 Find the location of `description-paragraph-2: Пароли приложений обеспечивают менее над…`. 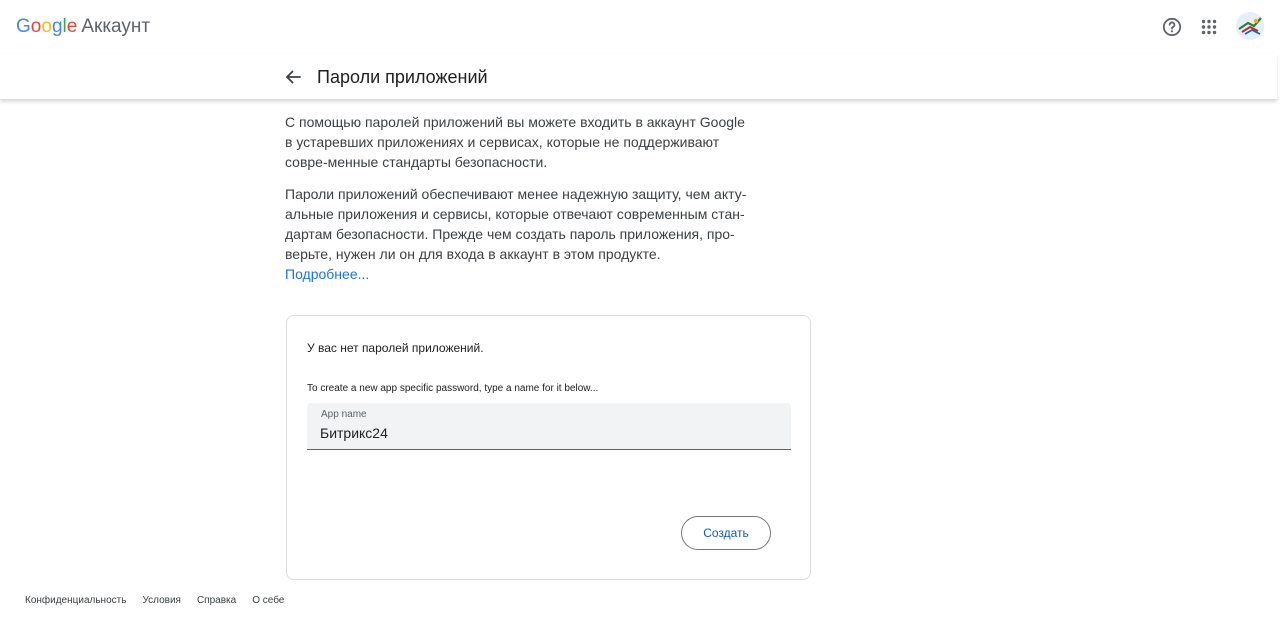

description-paragraph-2: Пароли приложений обеспечивают менее над… is located at coordinates (516, 224).